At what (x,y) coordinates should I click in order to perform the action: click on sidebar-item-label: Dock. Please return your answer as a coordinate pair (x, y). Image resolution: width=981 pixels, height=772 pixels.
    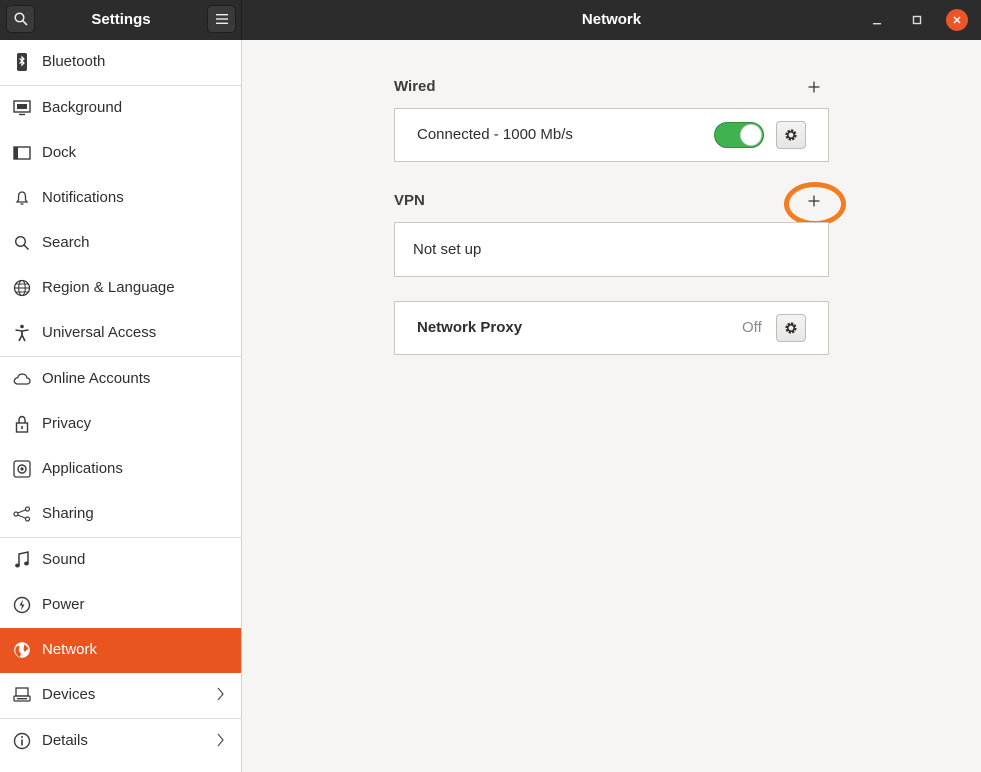
    Looking at the image, I should click on (59, 152).